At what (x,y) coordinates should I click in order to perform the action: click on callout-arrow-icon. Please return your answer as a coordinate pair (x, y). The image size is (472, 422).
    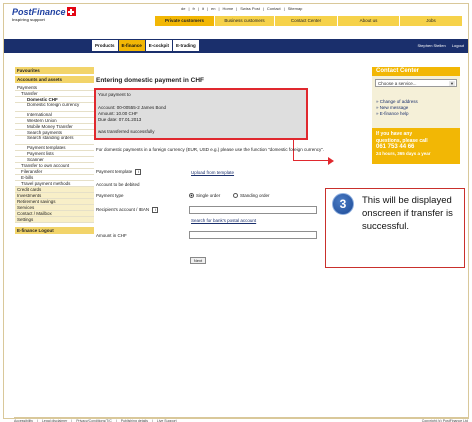
    Looking at the image, I should click on (331, 161).